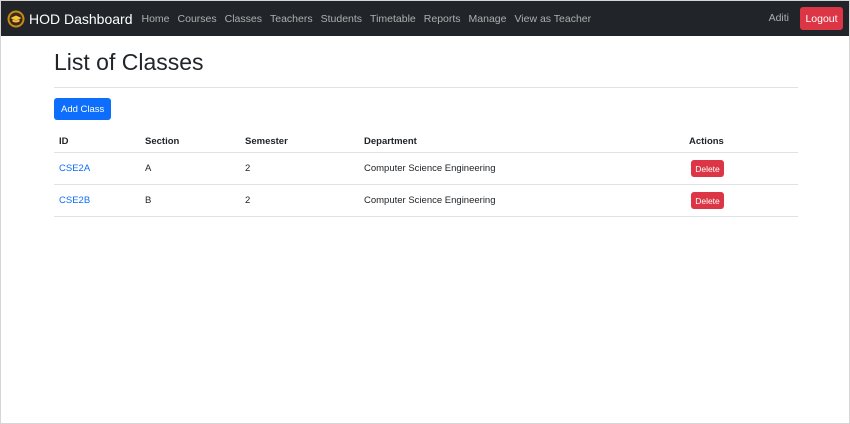 This screenshot has height=424, width=850. I want to click on brand-title: HOD Dashboard, so click(81, 18).